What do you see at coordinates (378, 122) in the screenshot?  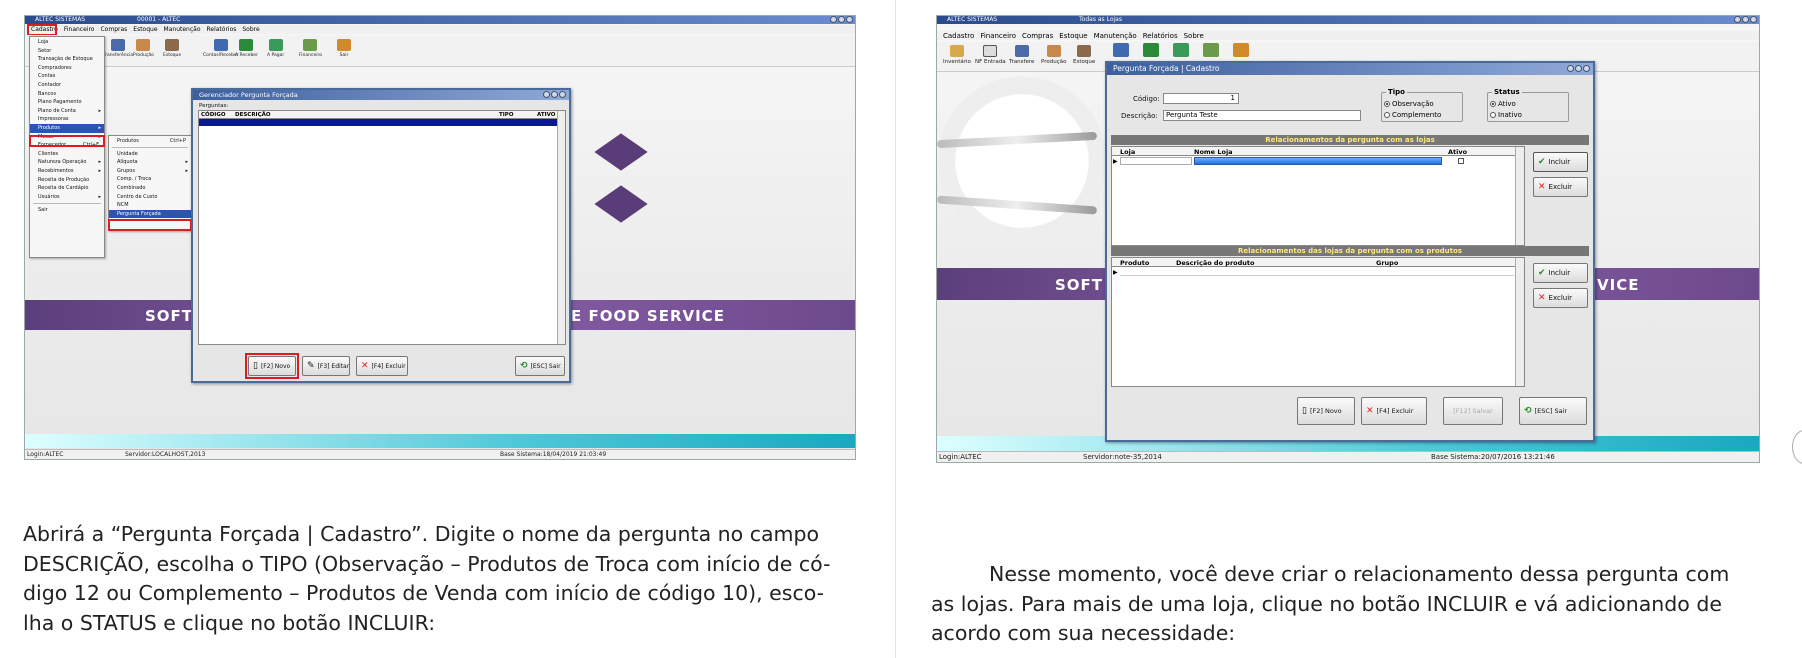 I see `grid-selected-row` at bounding box center [378, 122].